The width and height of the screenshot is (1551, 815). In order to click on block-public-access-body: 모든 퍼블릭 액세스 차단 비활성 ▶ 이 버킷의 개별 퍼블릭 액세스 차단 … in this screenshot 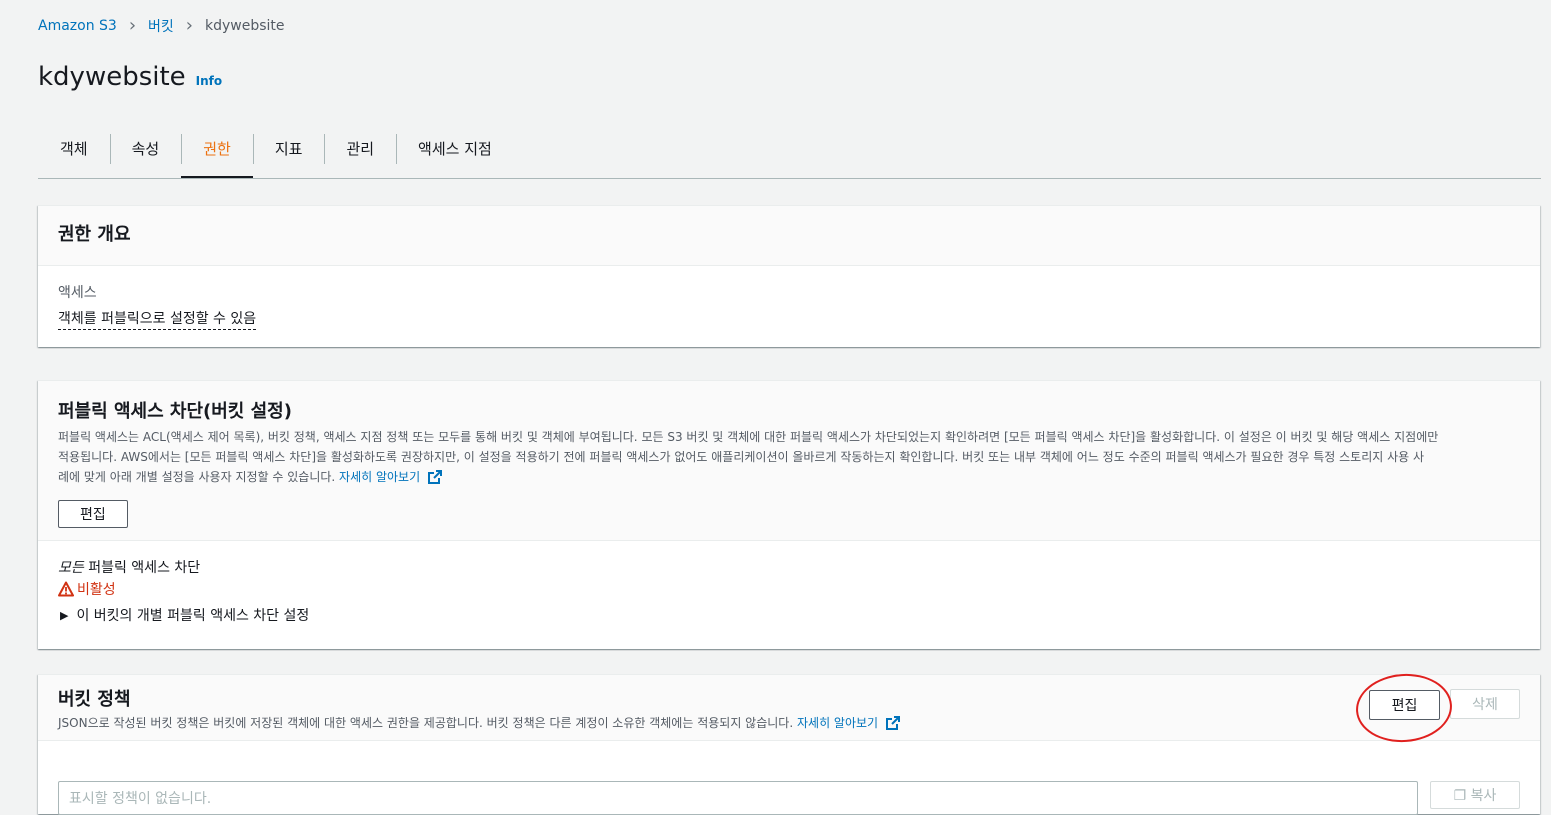, I will do `click(789, 583)`.